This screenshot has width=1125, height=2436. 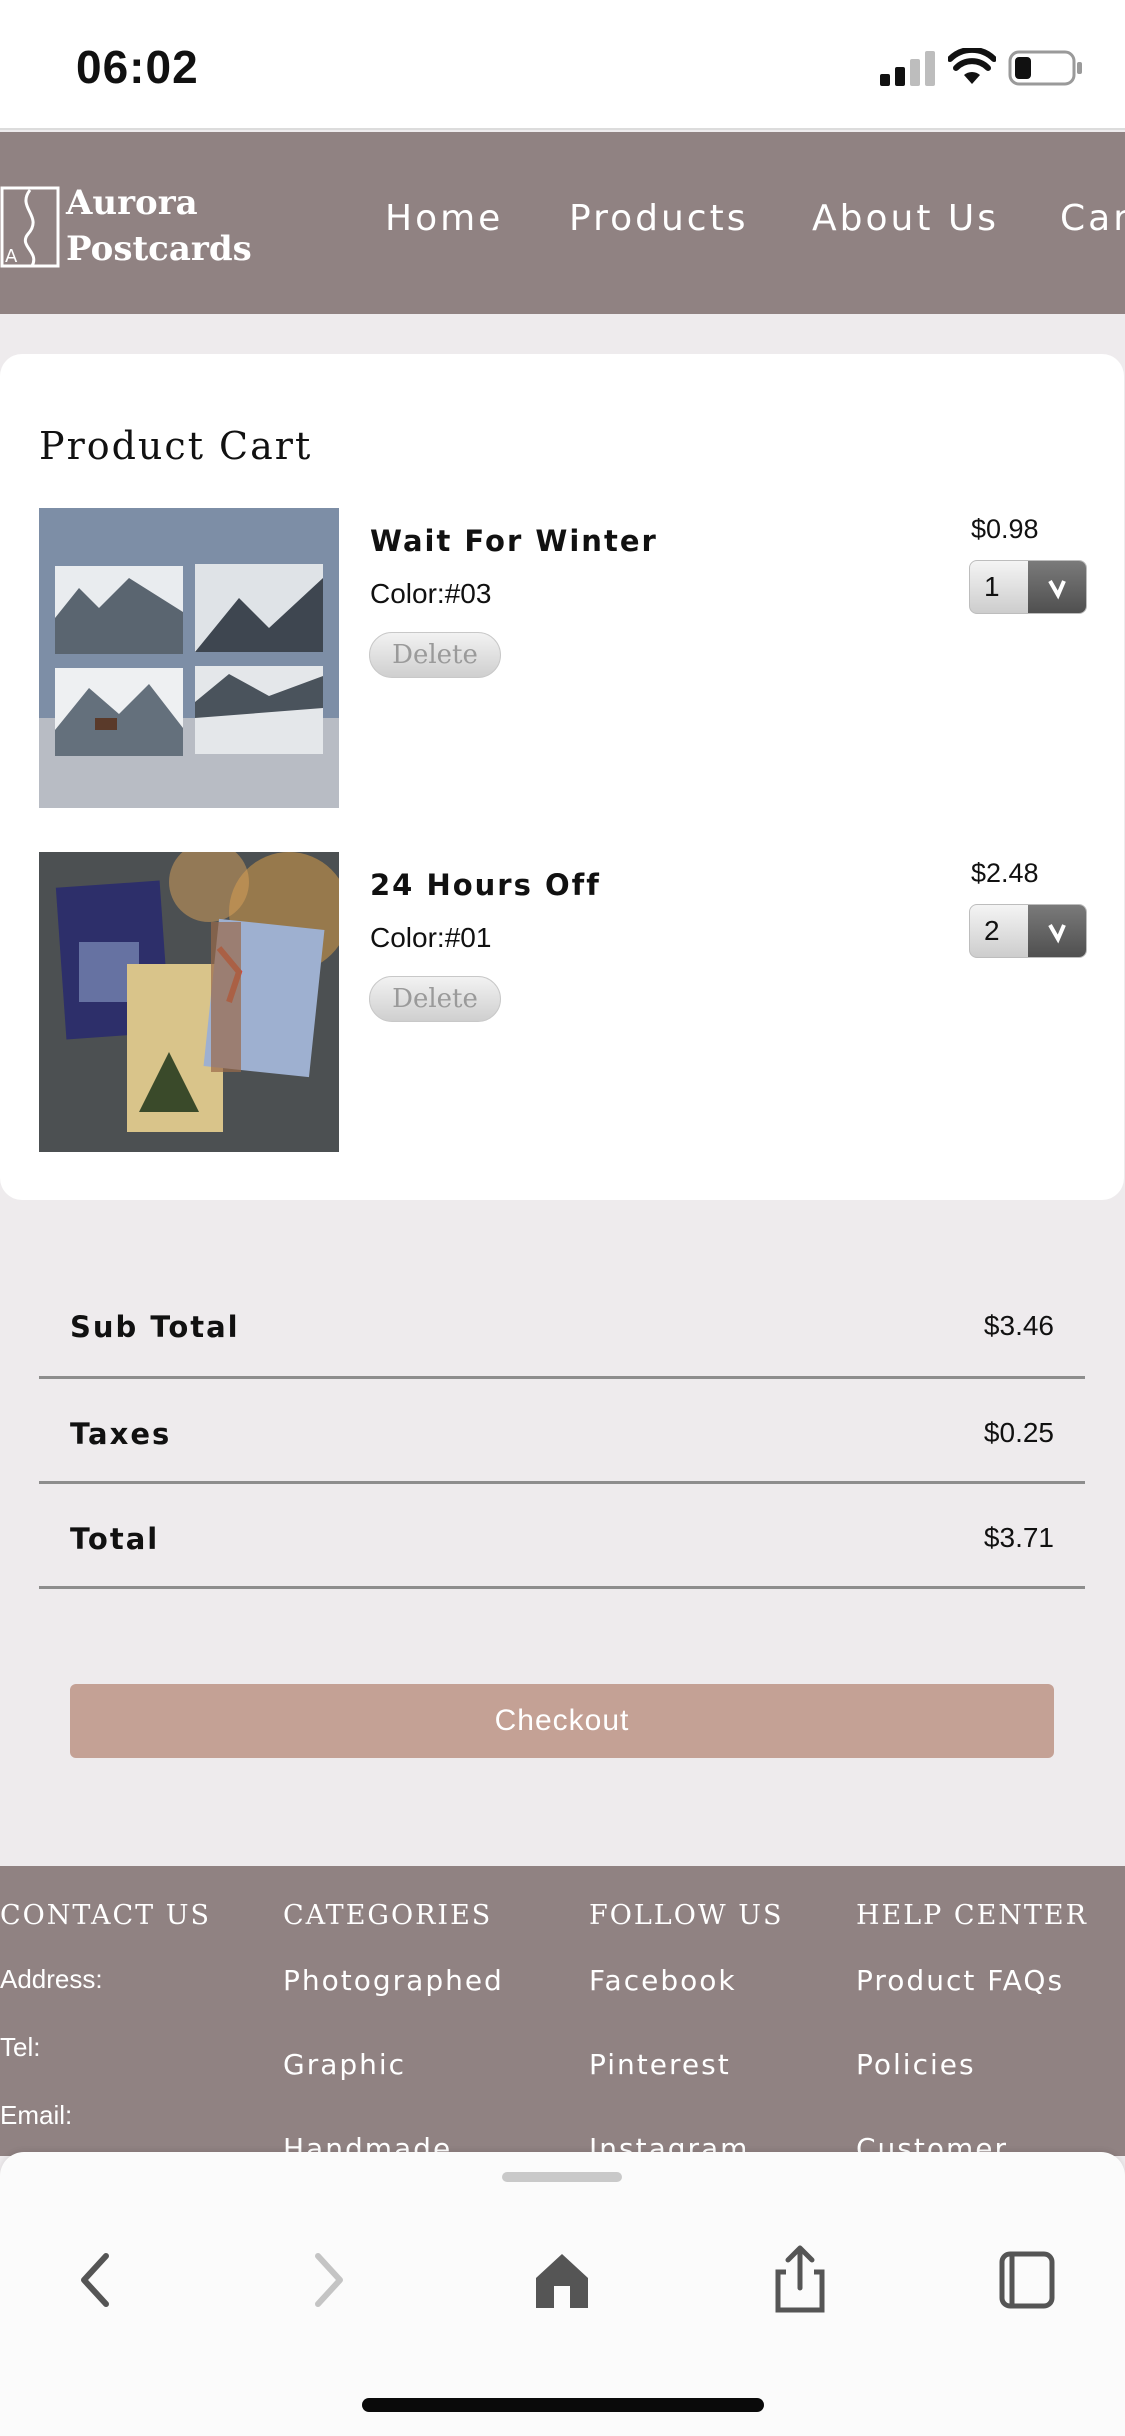 What do you see at coordinates (159, 249) in the screenshot?
I see `logo-line2: Postcards` at bounding box center [159, 249].